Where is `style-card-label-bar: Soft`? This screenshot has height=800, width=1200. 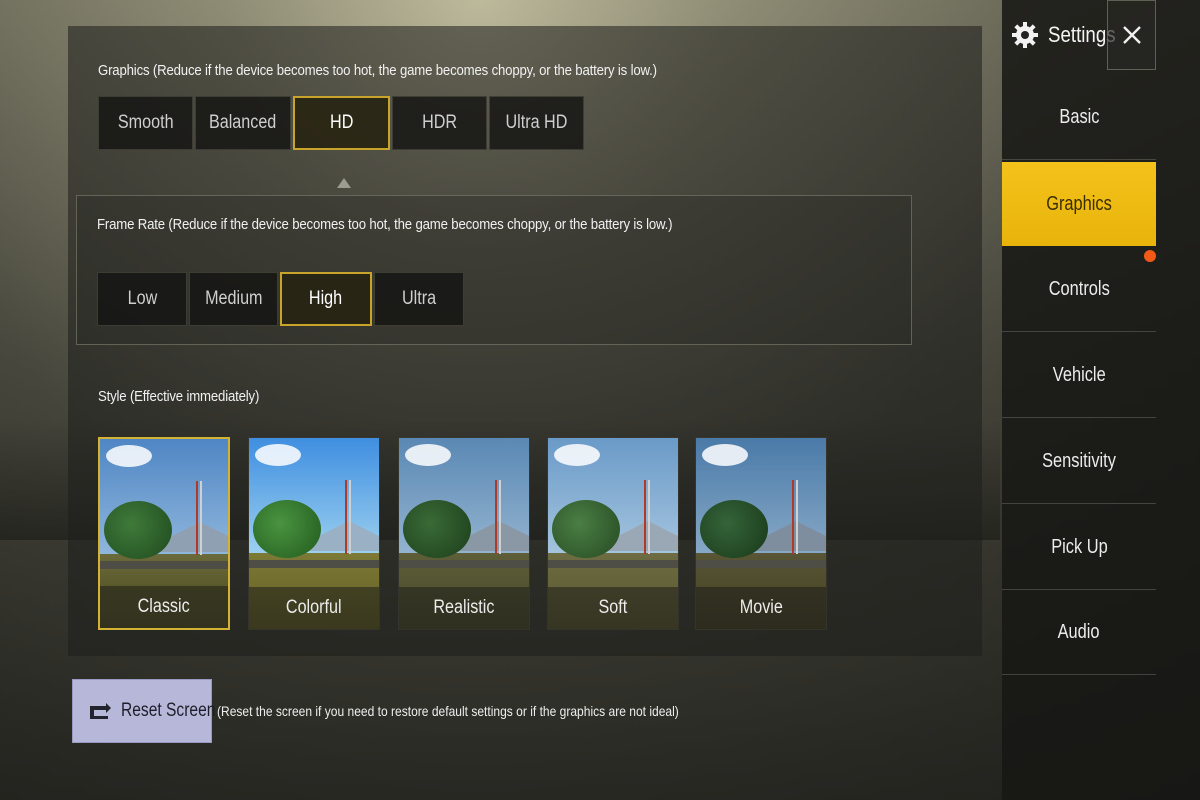 style-card-label-bar: Soft is located at coordinates (613, 608).